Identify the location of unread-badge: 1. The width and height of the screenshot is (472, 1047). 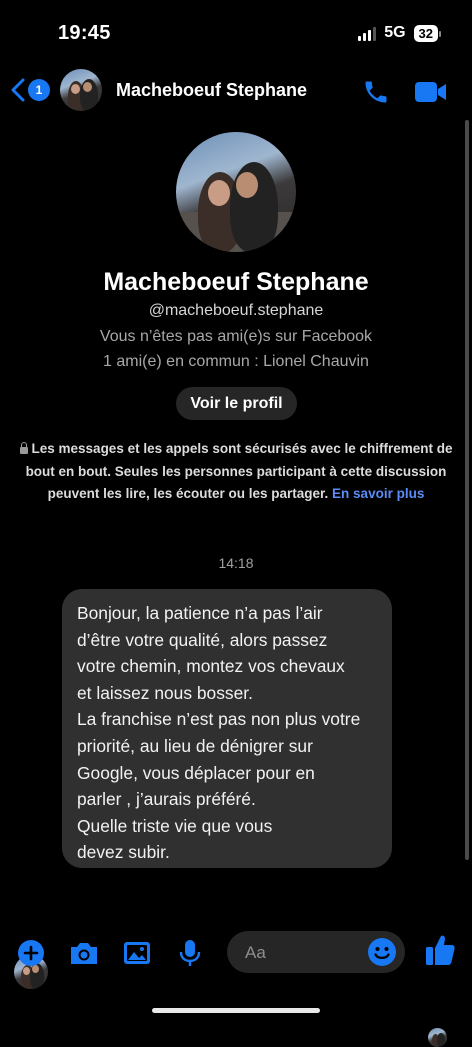
(39, 90).